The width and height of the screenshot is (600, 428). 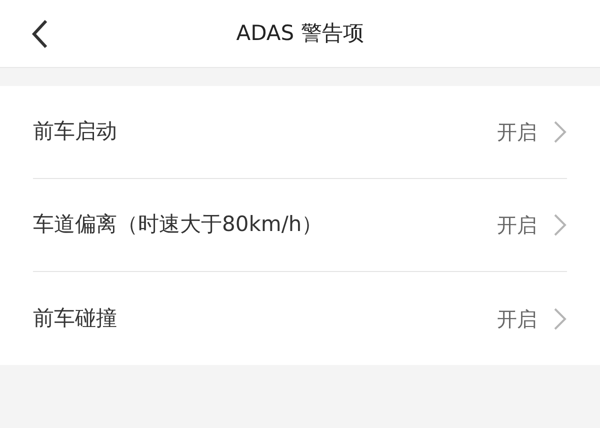 I want to click on back-icon, so click(x=40, y=34).